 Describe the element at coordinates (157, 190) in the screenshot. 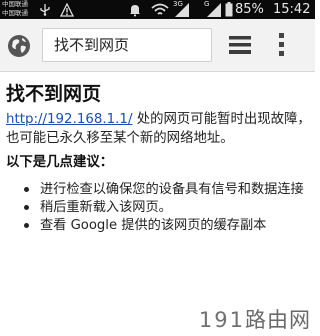

I see `suggestion-item: 进行检查以确保您的设备具有信号和数据连接` at that location.